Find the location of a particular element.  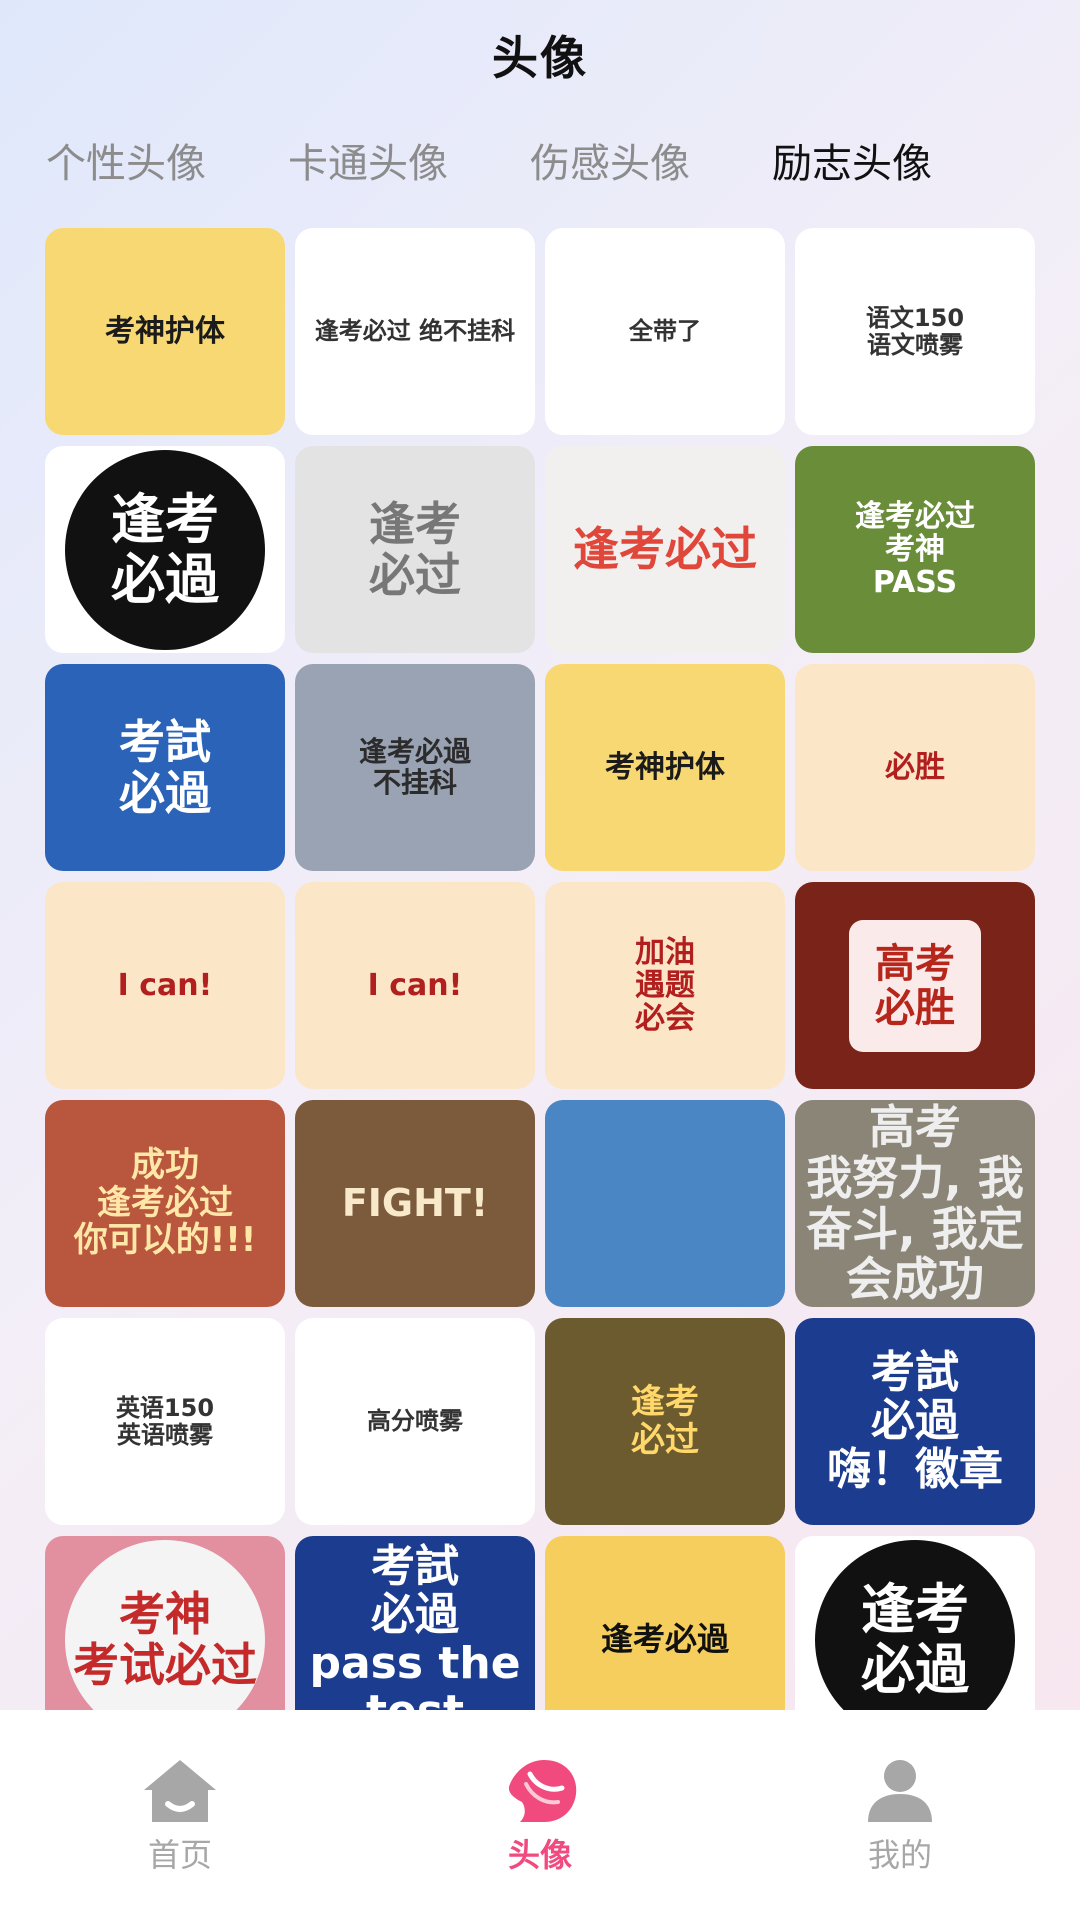

avatar-tile: 语文150 语文喷雾 is located at coordinates (915, 331).